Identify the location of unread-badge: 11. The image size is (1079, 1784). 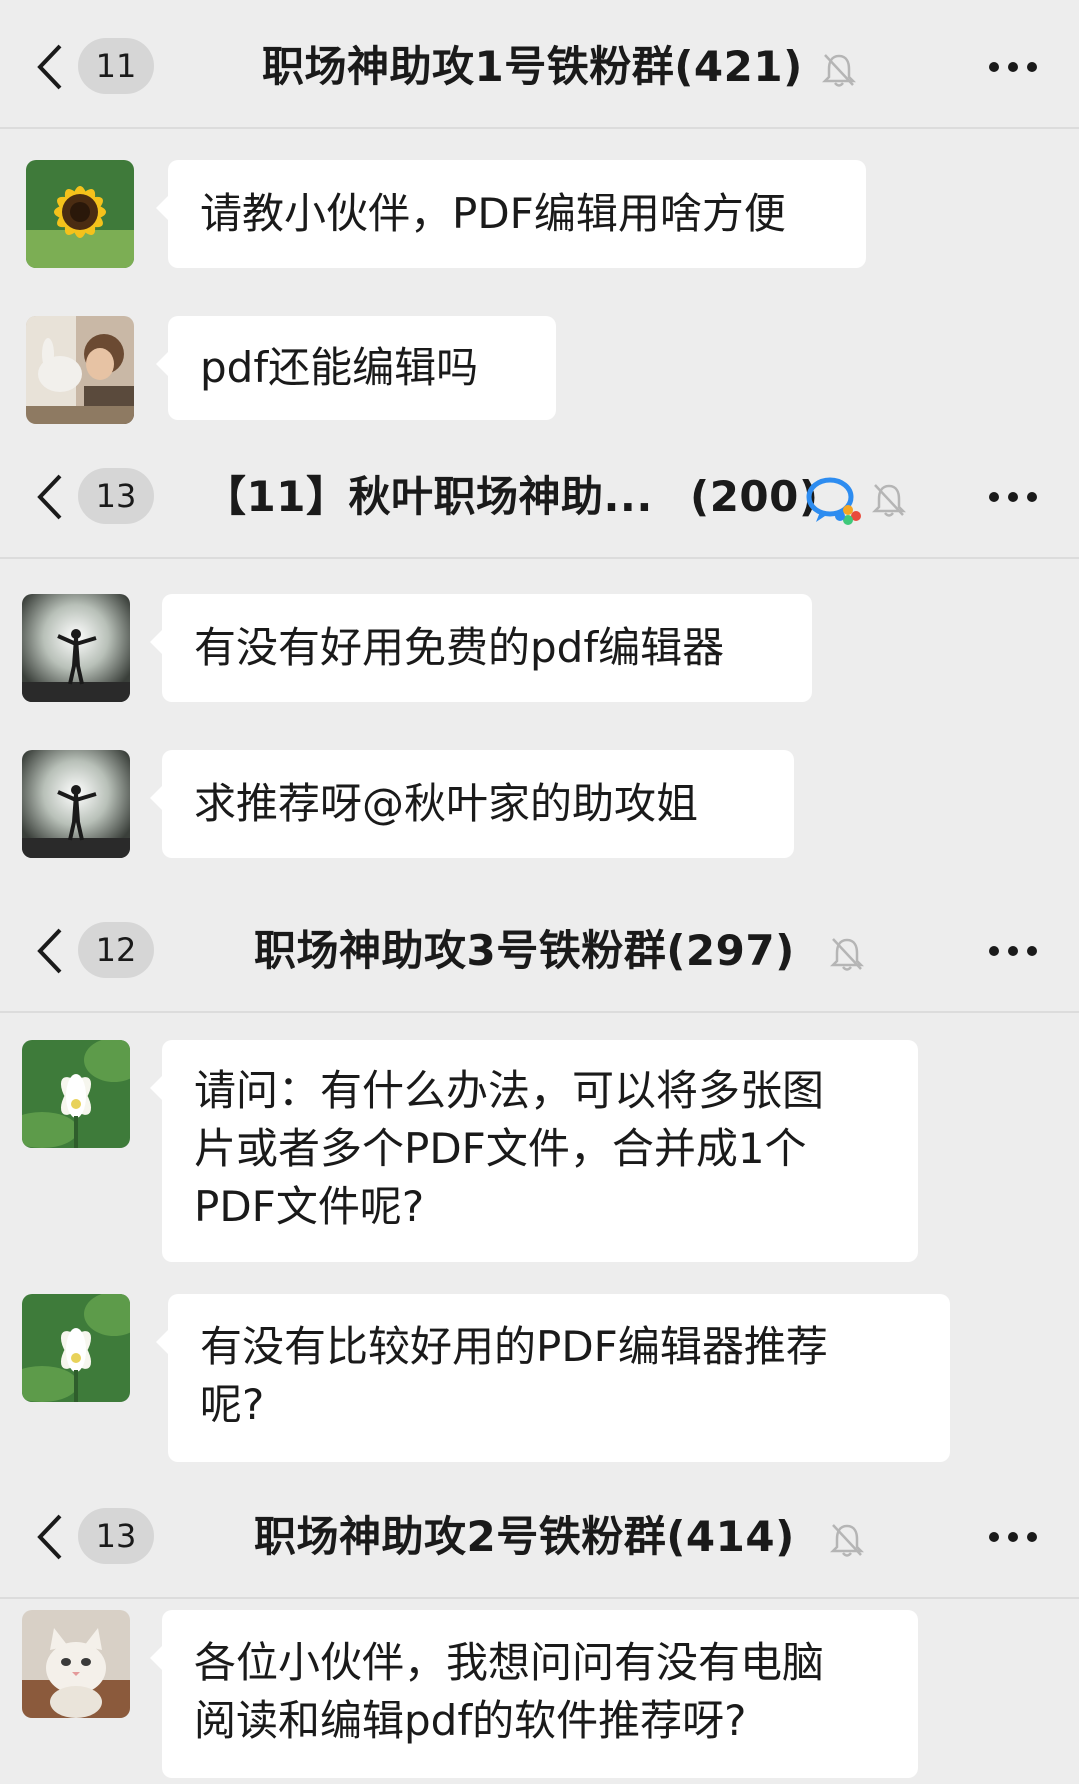
(116, 66).